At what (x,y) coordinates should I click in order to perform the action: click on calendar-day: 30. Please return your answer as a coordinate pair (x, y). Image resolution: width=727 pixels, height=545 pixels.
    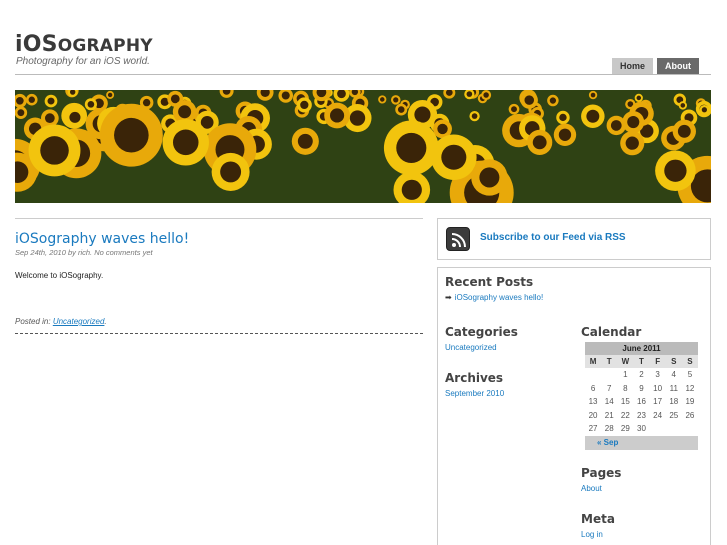
    Looking at the image, I should click on (641, 429).